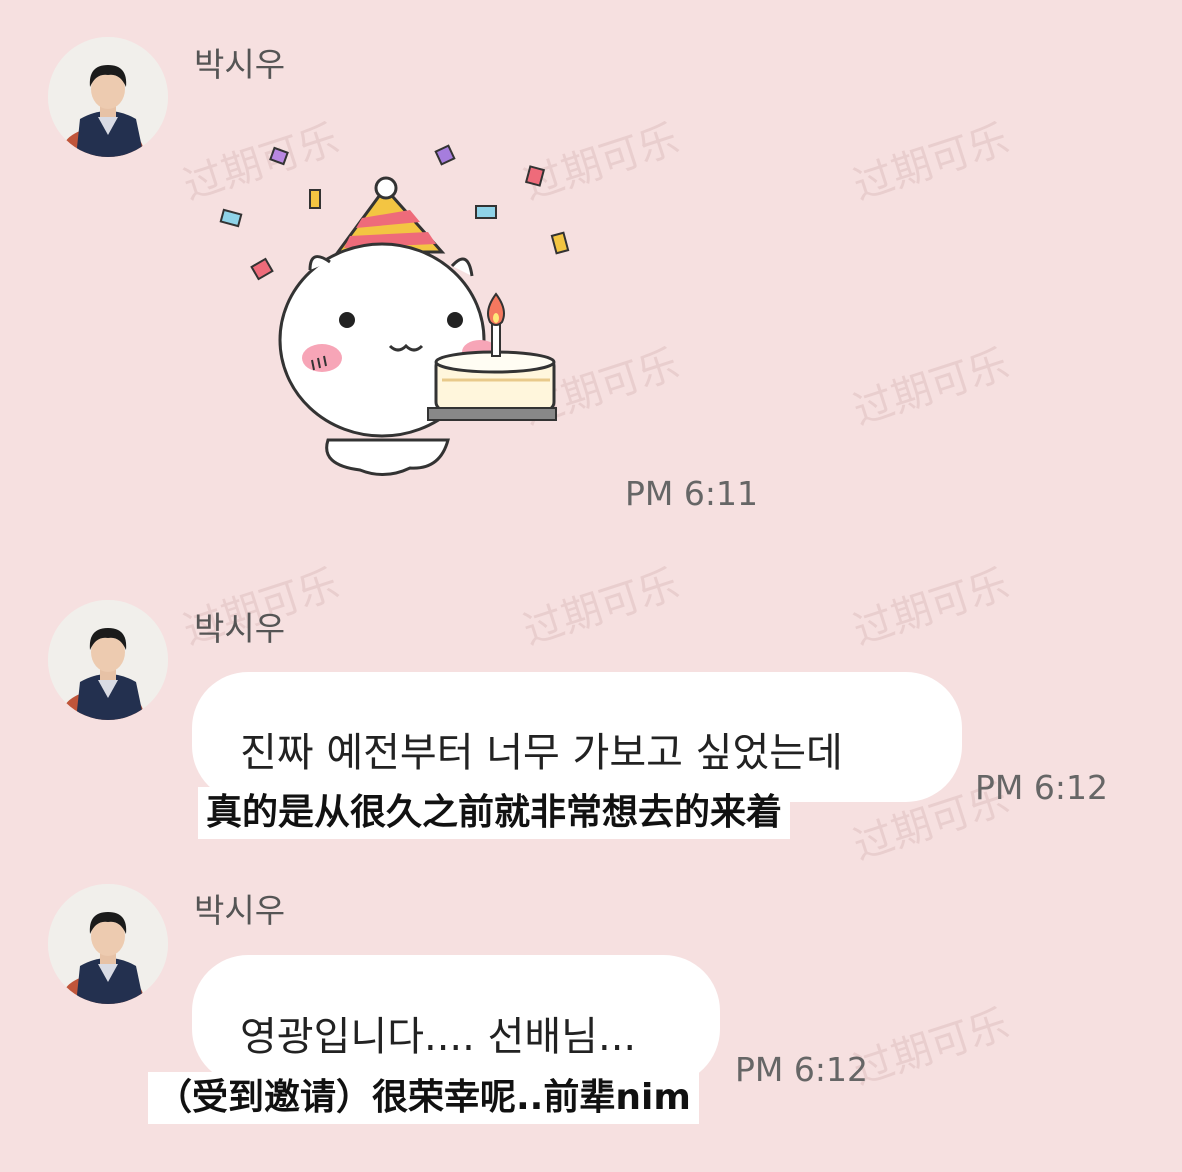 This screenshot has height=1172, width=1182. I want to click on message-time: PM 6:11, so click(691, 493).